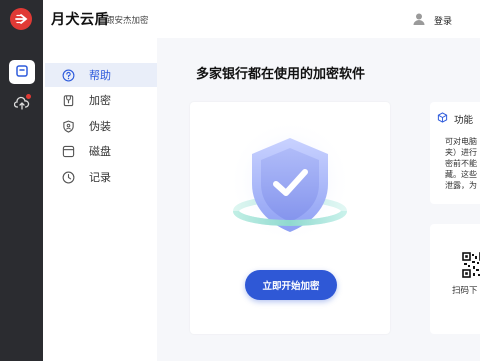 The height and width of the screenshot is (361, 480). Describe the element at coordinates (68, 126) in the screenshot. I see `disguise-shield-icon` at that location.